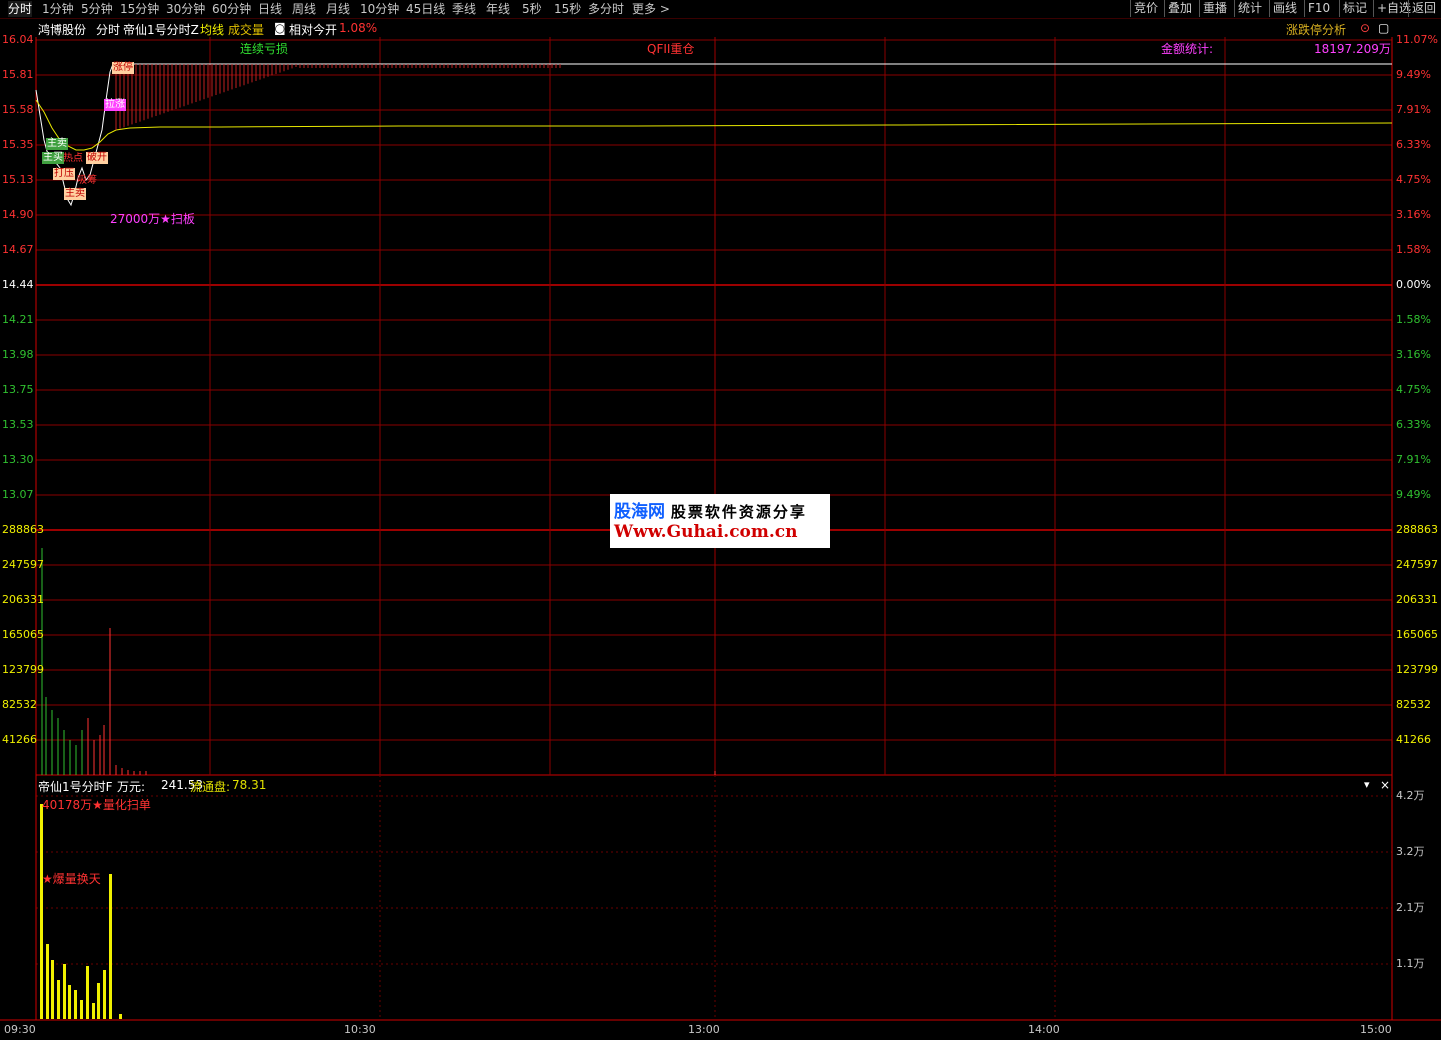 This screenshot has height=1040, width=1441. Describe the element at coordinates (1413, 284) in the screenshot. I see `price-right-axis-label: 0.00%` at that location.